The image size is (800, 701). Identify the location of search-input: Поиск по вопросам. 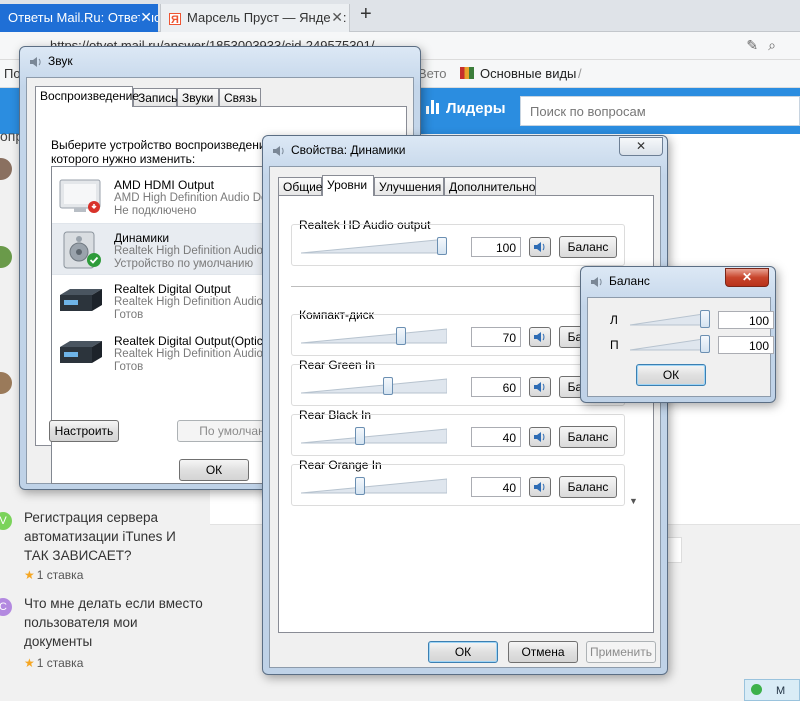
(660, 111).